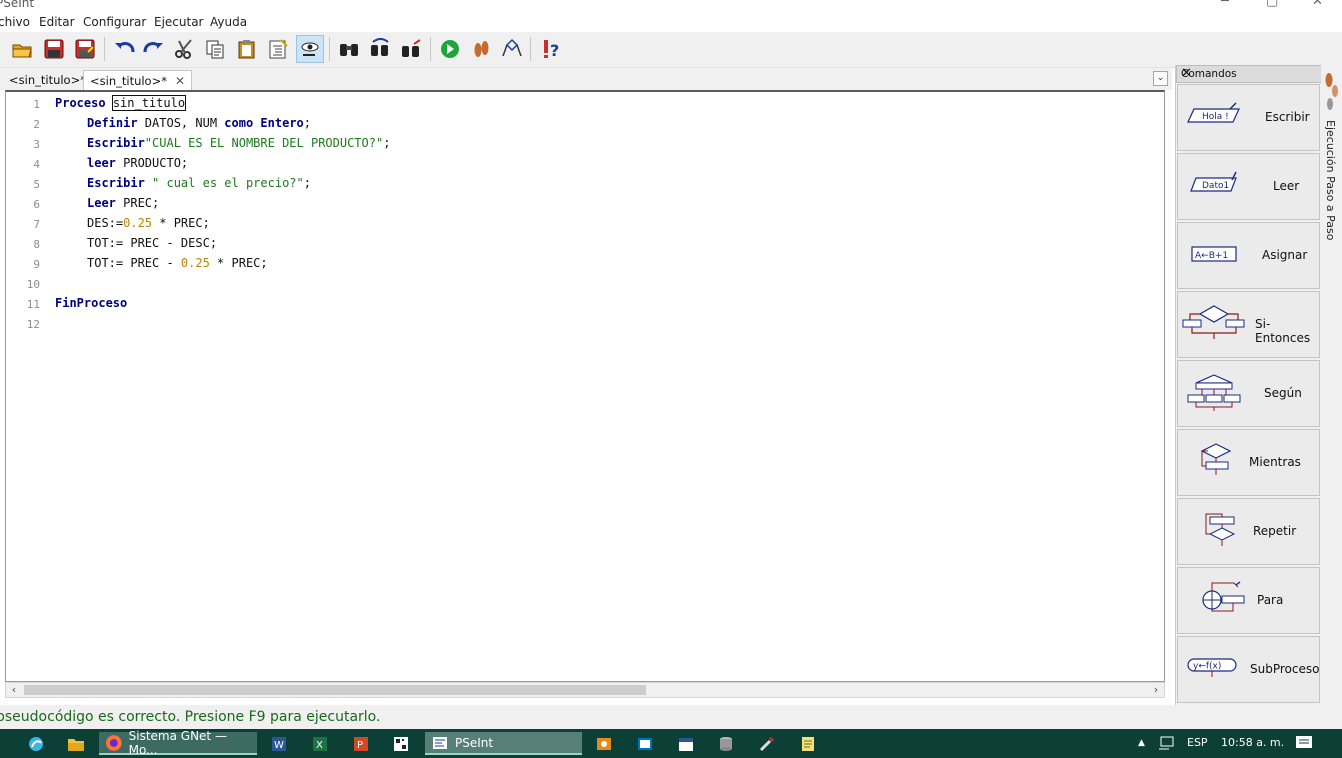 The image size is (1342, 758). I want to click on firefox-icon, so click(113, 742).